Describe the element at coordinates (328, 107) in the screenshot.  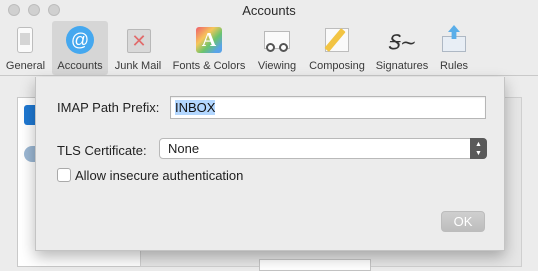
I see `imap-path-prefix-input: INBOX` at that location.